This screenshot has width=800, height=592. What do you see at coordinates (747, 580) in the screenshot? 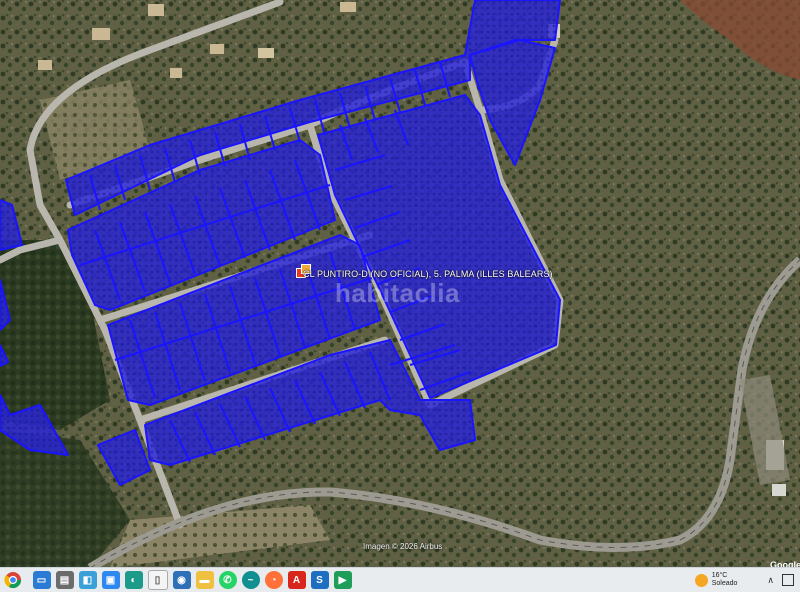
I see `system-tray: 16°C Soleado ∧` at bounding box center [747, 580].